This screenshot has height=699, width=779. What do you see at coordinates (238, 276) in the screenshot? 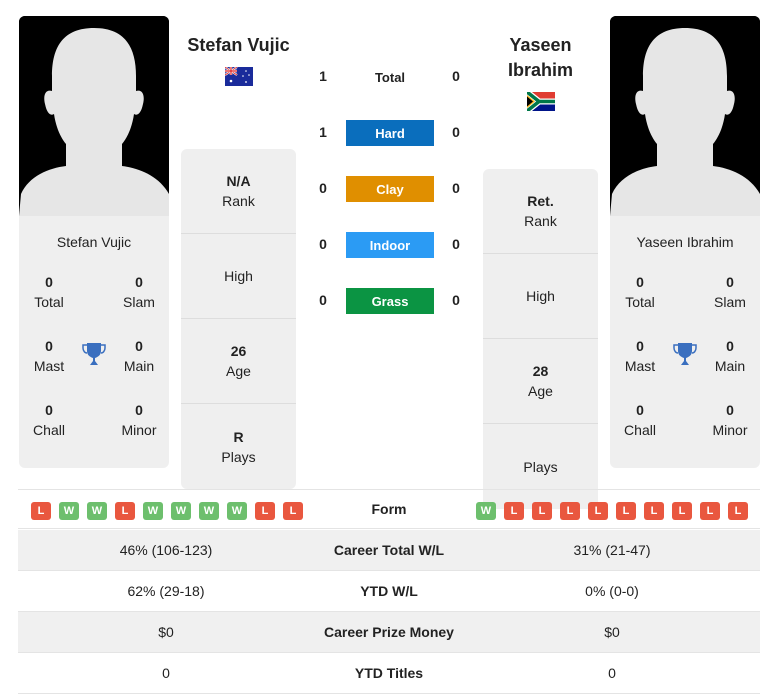
I see `player1-high: High` at bounding box center [238, 276].